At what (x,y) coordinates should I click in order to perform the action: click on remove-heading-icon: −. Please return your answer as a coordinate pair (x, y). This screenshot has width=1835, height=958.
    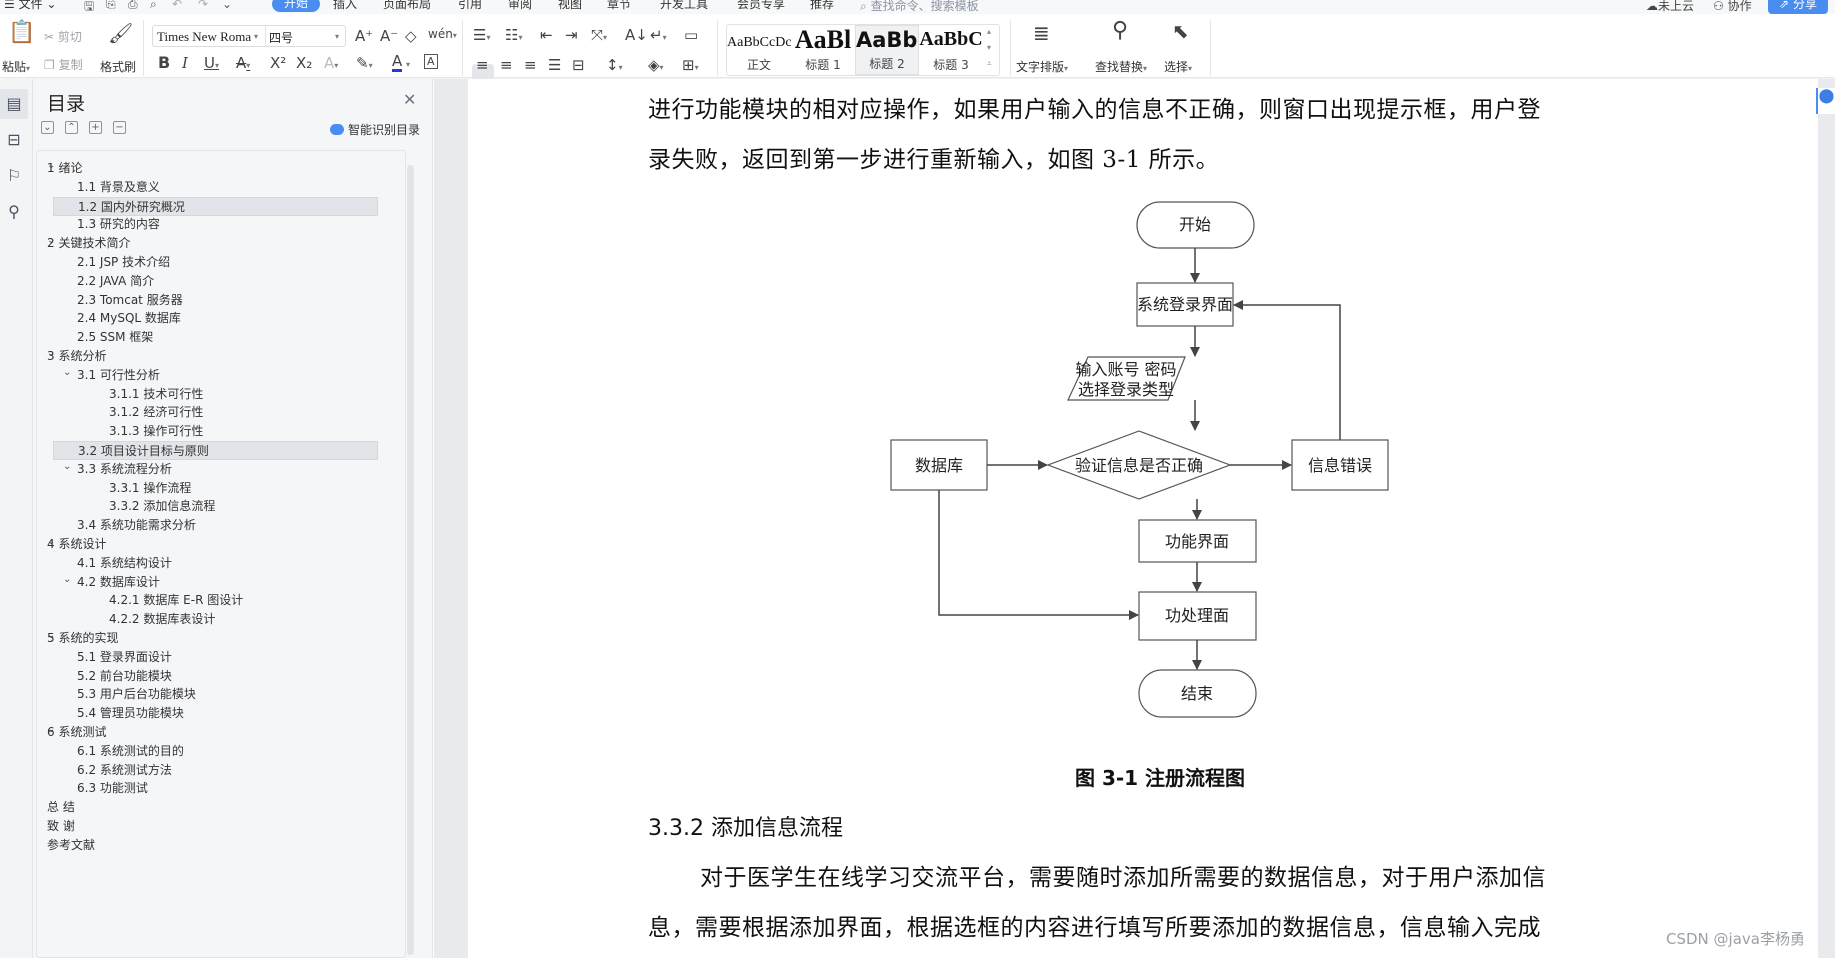
    Looking at the image, I should click on (119, 127).